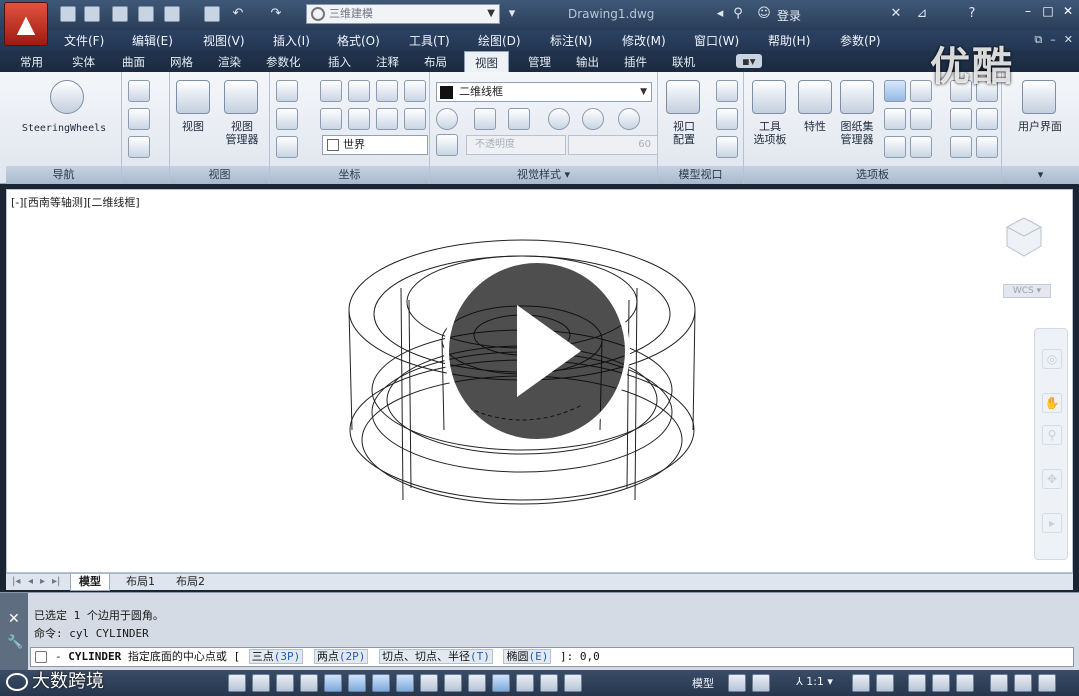 The image size is (1079, 696). What do you see at coordinates (749, 61) in the screenshot?
I see `ribbon-minimize-icon: ▪▾` at bounding box center [749, 61].